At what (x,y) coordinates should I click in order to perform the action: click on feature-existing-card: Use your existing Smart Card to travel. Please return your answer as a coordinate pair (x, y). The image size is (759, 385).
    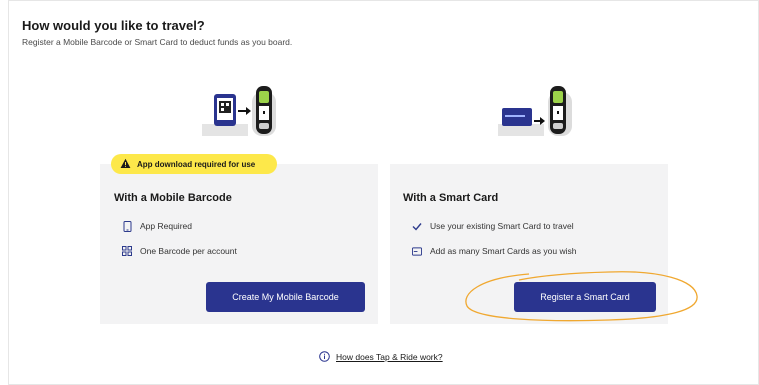
    Looking at the image, I should click on (493, 226).